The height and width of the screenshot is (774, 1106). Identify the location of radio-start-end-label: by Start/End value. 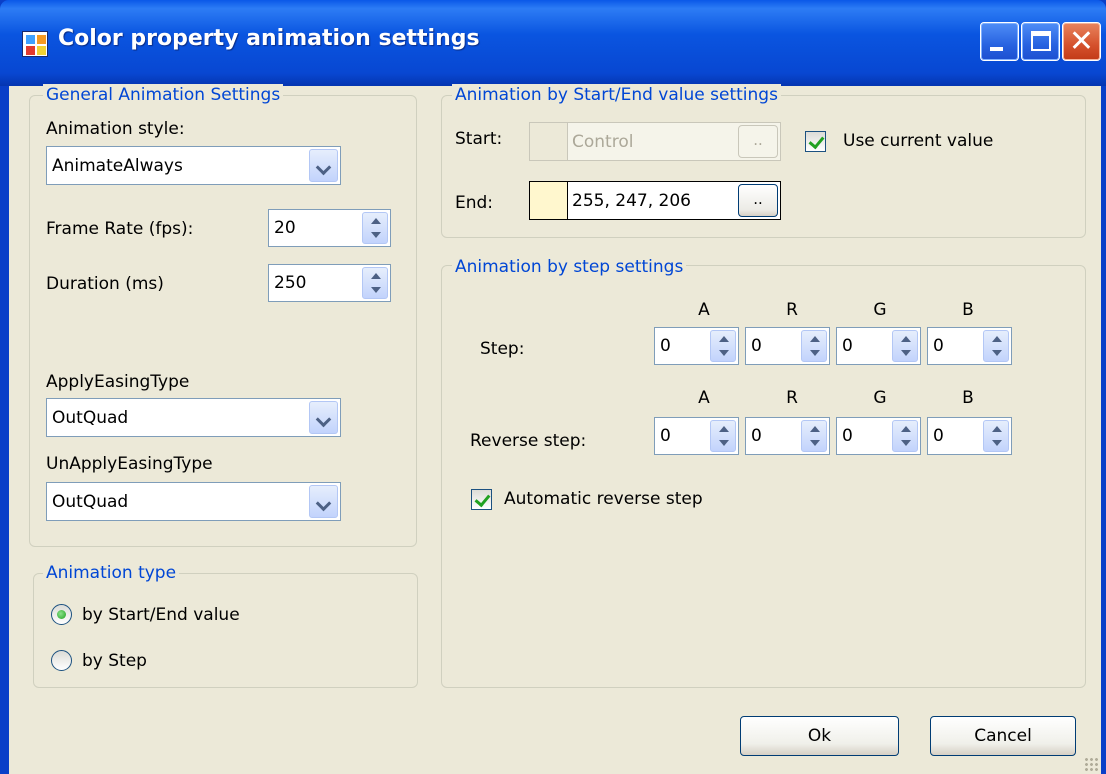
(161, 615).